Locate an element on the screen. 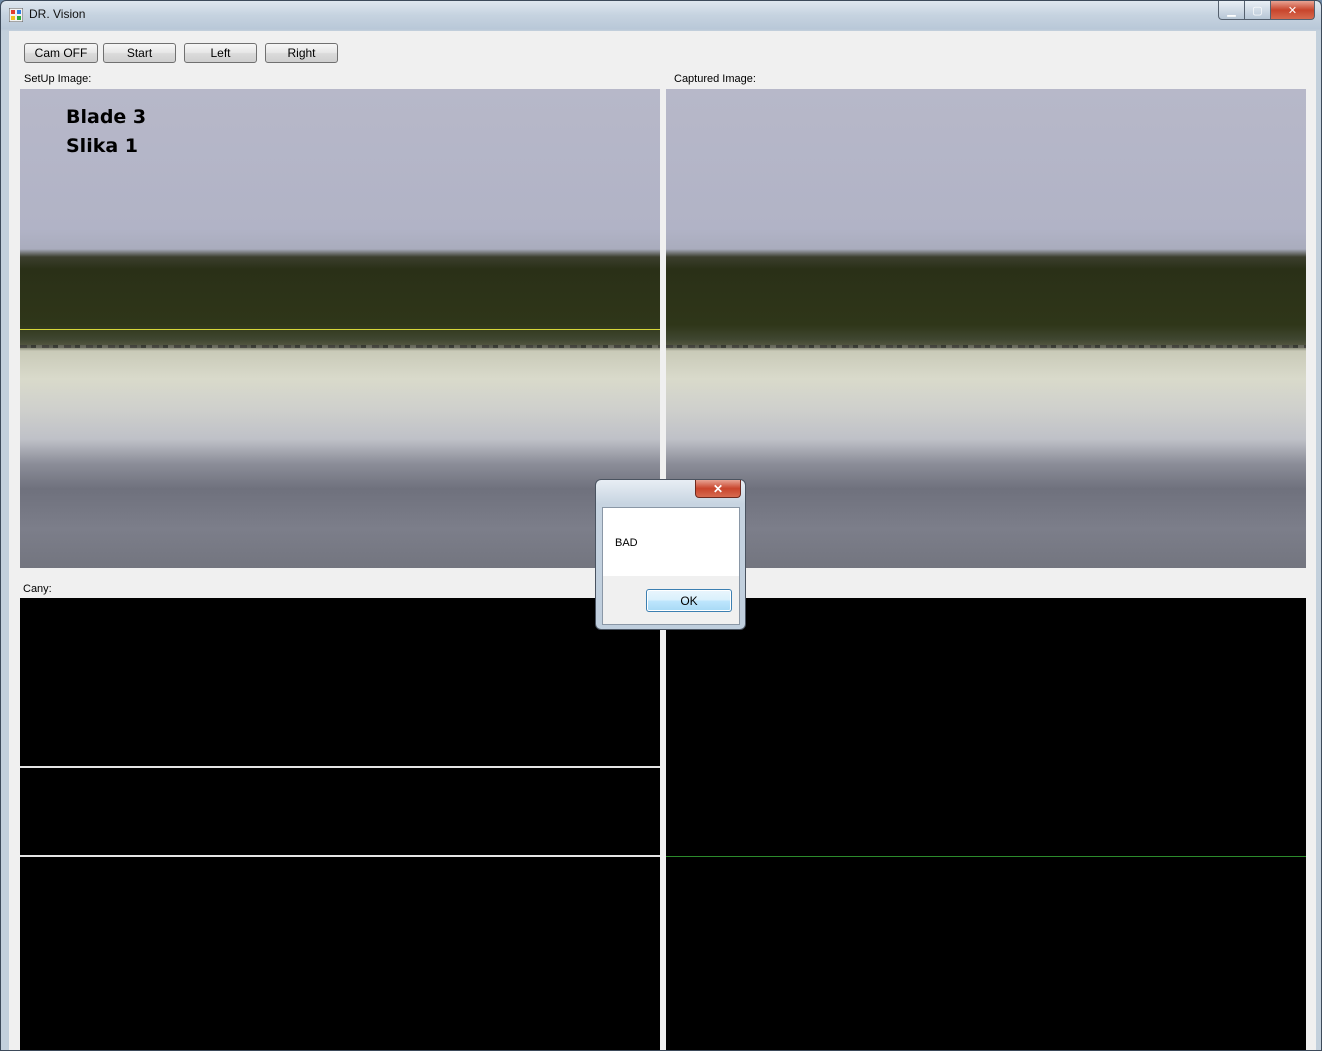 This screenshot has height=1051, width=1322. cam-off-button: Cam OFF is located at coordinates (61, 53).